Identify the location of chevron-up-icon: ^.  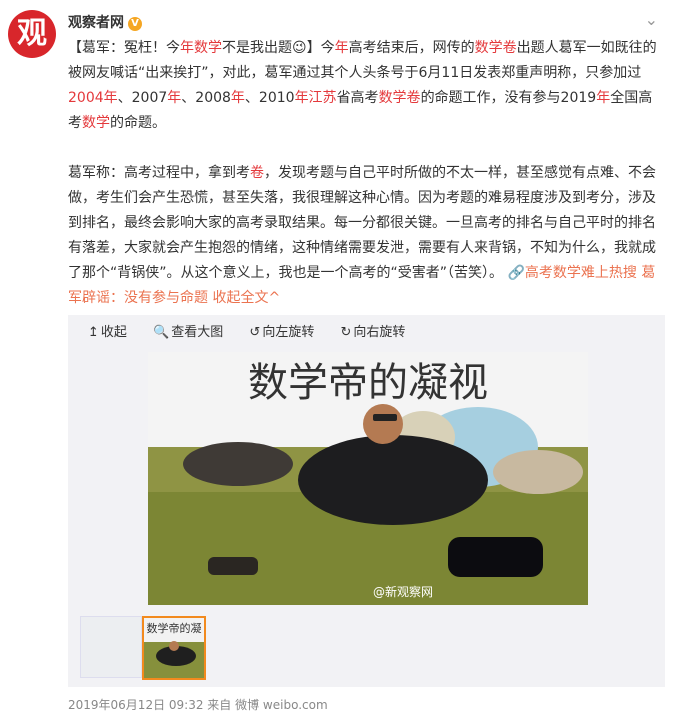
(274, 298).